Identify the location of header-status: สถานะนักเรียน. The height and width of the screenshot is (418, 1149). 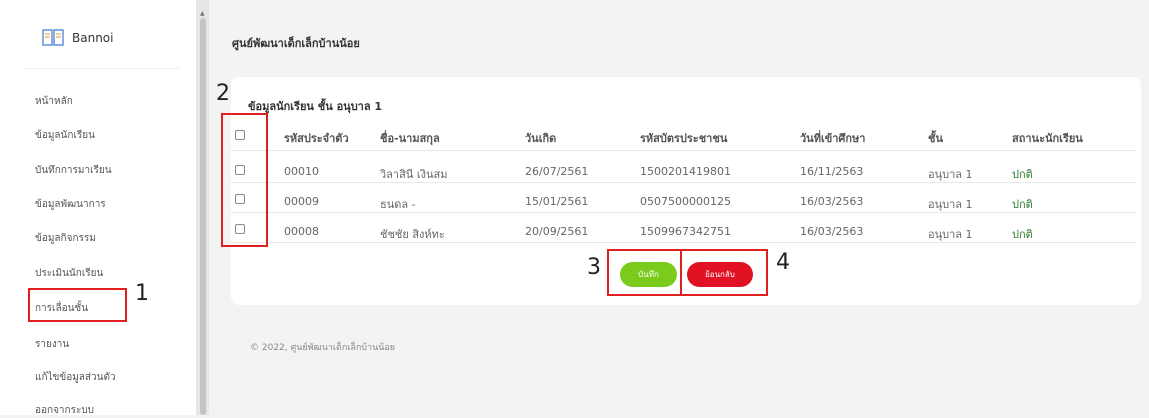
(1047, 138).